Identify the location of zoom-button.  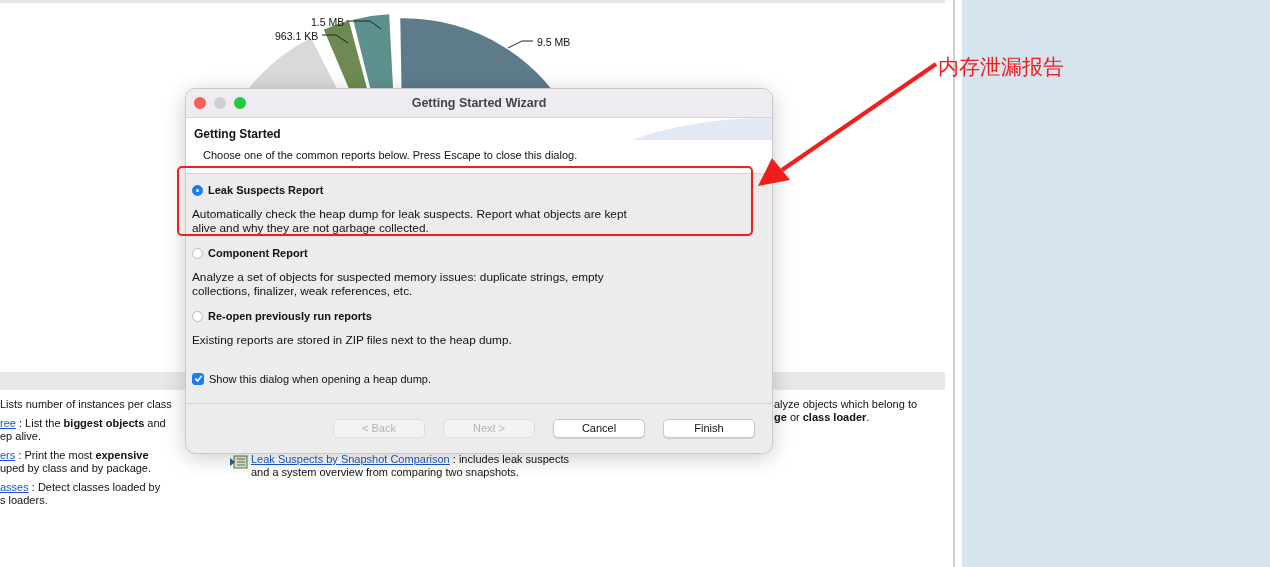
(240, 103).